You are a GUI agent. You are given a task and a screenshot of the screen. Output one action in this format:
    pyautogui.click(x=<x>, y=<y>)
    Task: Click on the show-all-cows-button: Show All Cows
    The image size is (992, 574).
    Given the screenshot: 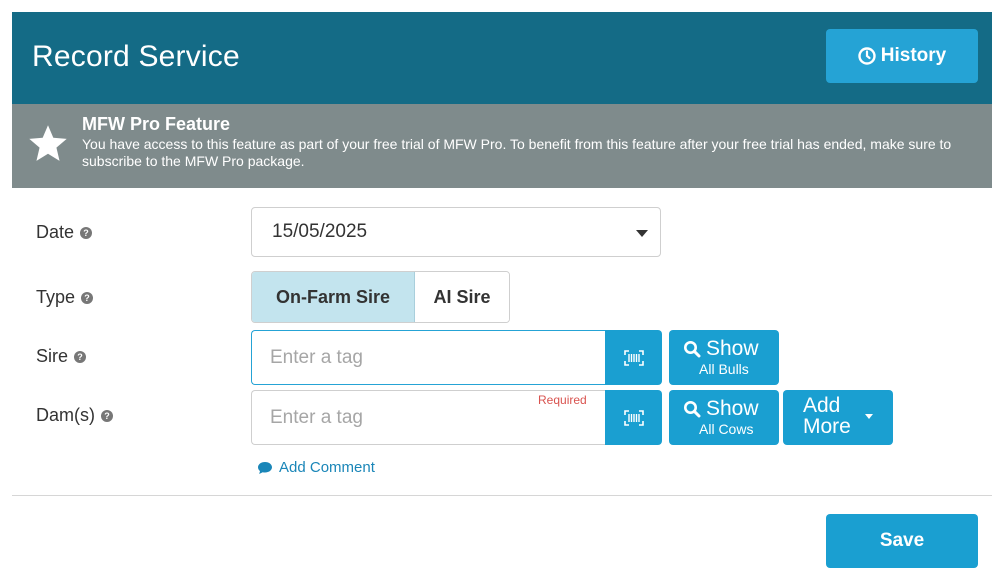 What is the action you would take?
    pyautogui.click(x=724, y=417)
    